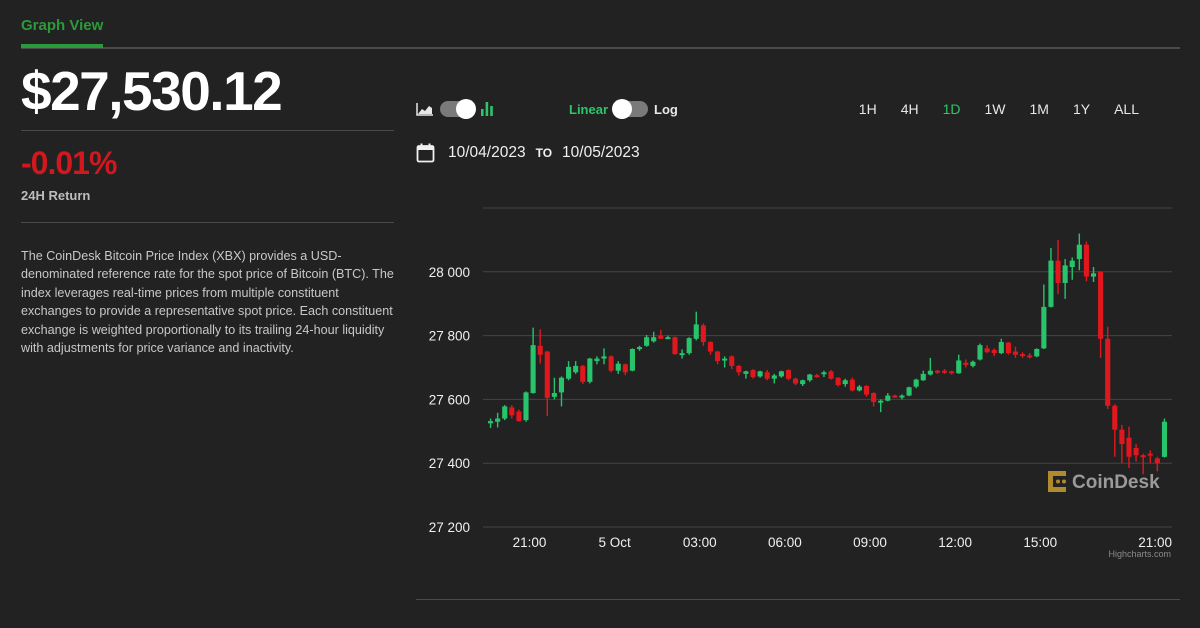 The image size is (1200, 628). Describe the element at coordinates (666, 109) in the screenshot. I see `scale-log-label: Log` at that location.